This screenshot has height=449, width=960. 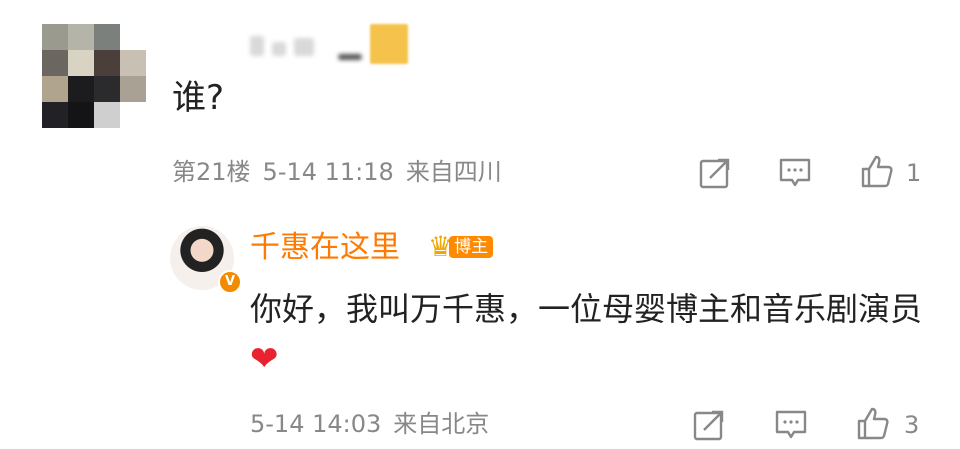 What do you see at coordinates (471, 247) in the screenshot?
I see `blogger-badge-label: 博主` at bounding box center [471, 247].